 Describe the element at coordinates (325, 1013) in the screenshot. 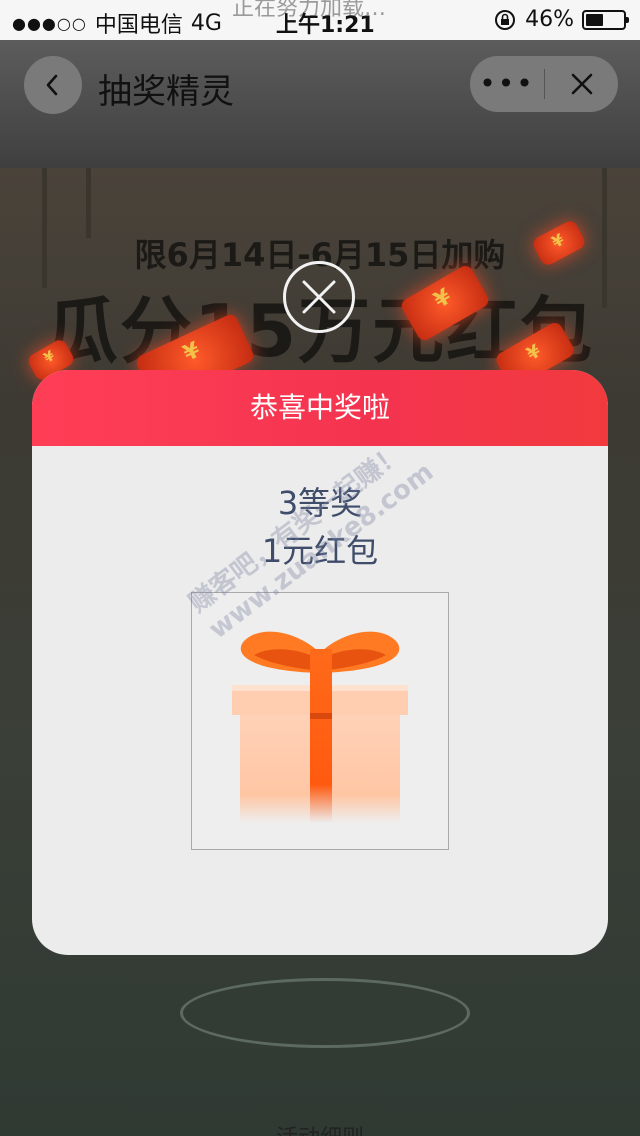

I see `display-pedestal` at that location.